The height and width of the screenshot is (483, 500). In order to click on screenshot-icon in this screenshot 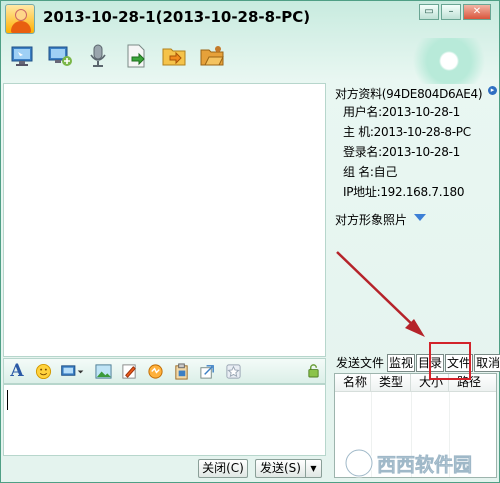, I will do `click(73, 371)`.